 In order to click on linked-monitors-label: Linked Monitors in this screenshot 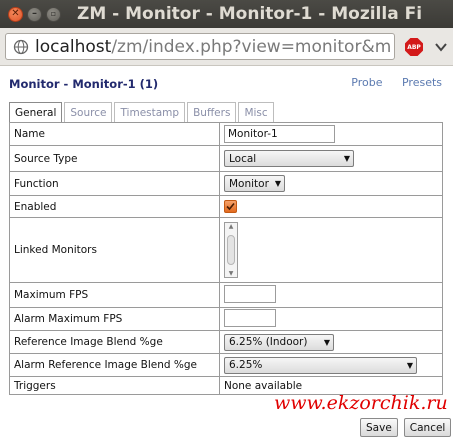, I will do `click(114, 250)`.